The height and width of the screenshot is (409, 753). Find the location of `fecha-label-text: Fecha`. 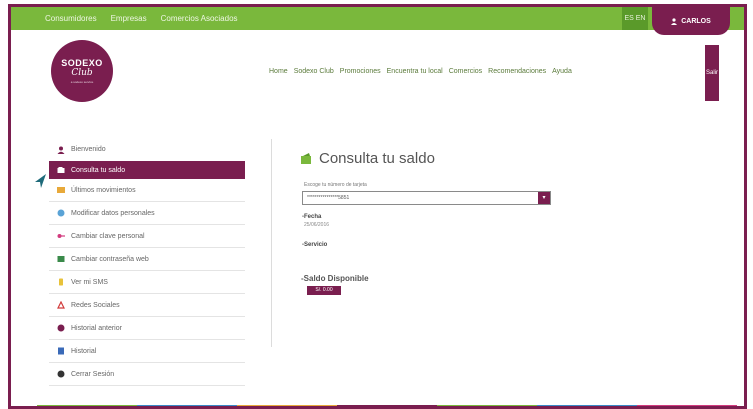

fecha-label-text: Fecha is located at coordinates (313, 217).